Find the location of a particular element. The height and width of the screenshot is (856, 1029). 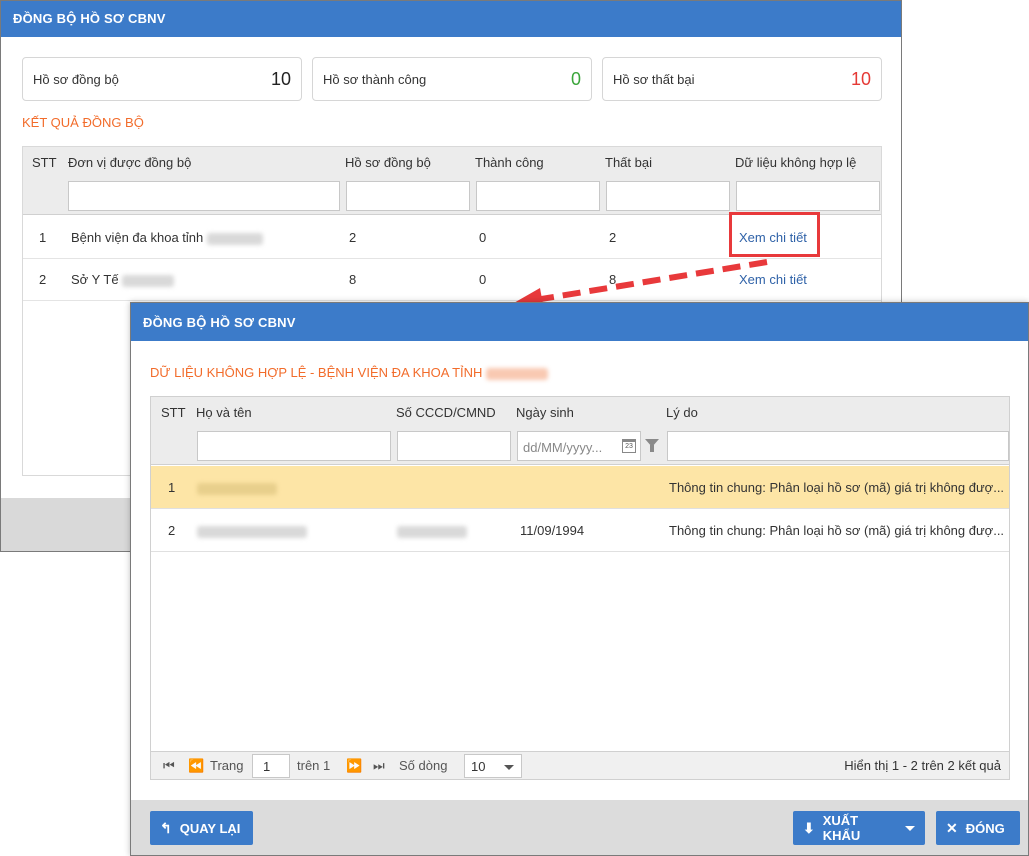

export-button: ⬇ XUẤT KHẨU is located at coordinates (859, 828).